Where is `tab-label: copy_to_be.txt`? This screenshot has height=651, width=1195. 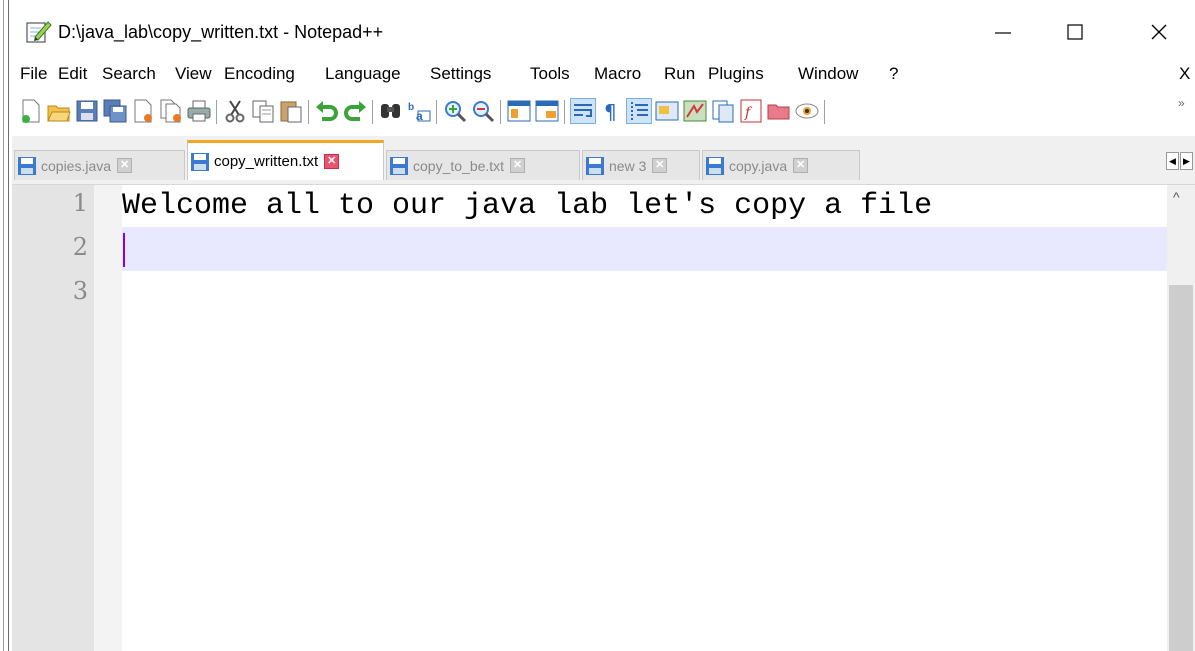 tab-label: copy_to_be.txt is located at coordinates (459, 165).